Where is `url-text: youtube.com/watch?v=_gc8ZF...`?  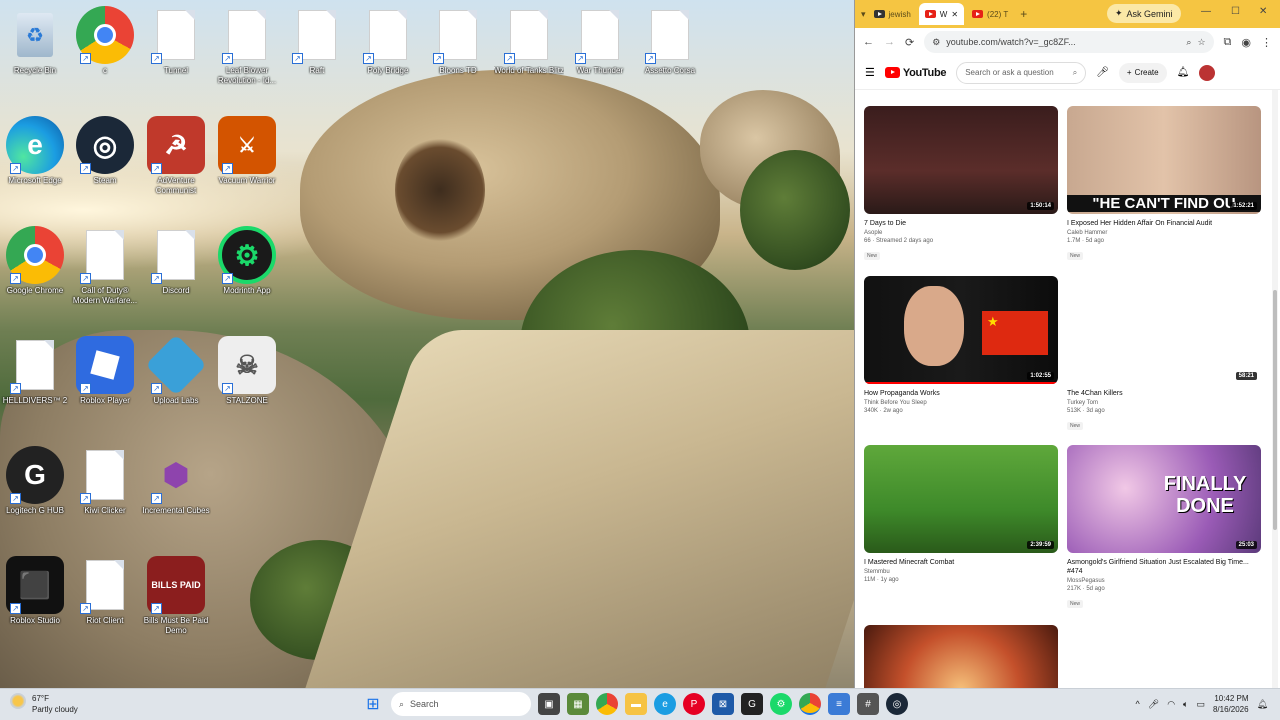 url-text: youtube.com/watch?v=_gc8ZF... is located at coordinates (1063, 42).